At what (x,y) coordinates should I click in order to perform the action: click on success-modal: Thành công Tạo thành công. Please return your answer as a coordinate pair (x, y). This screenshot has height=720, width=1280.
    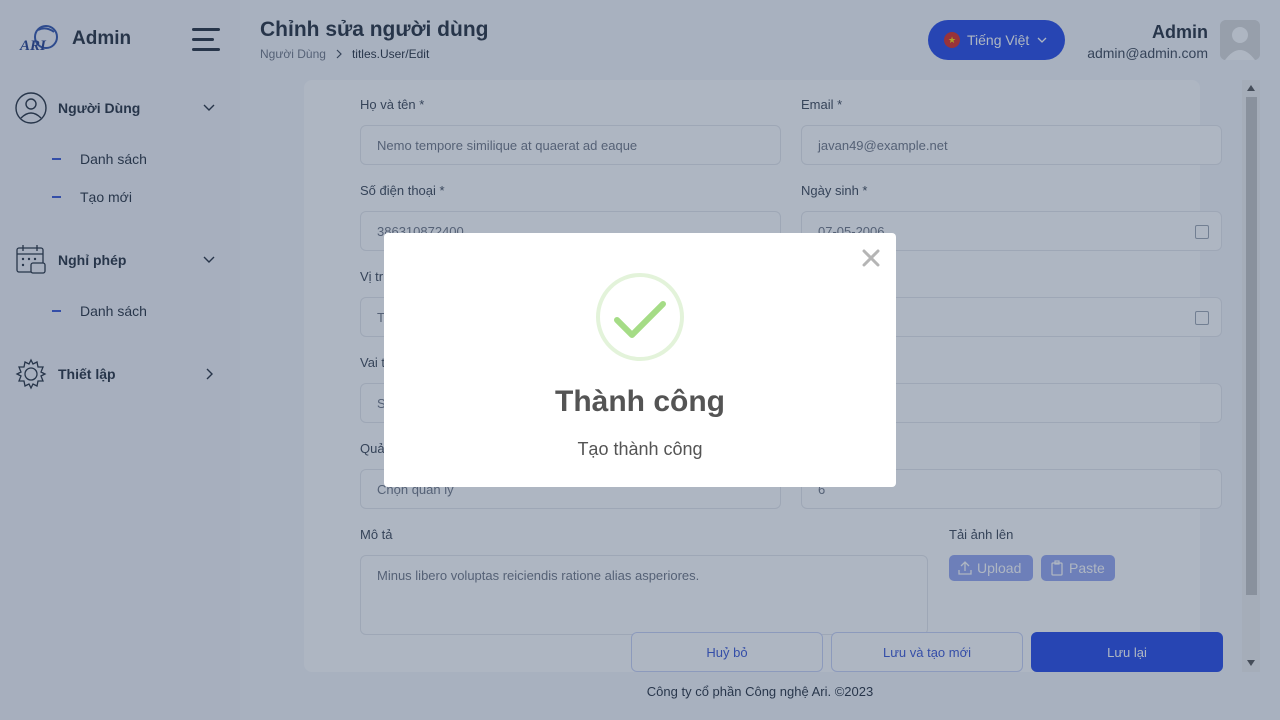
    Looking at the image, I should click on (640, 360).